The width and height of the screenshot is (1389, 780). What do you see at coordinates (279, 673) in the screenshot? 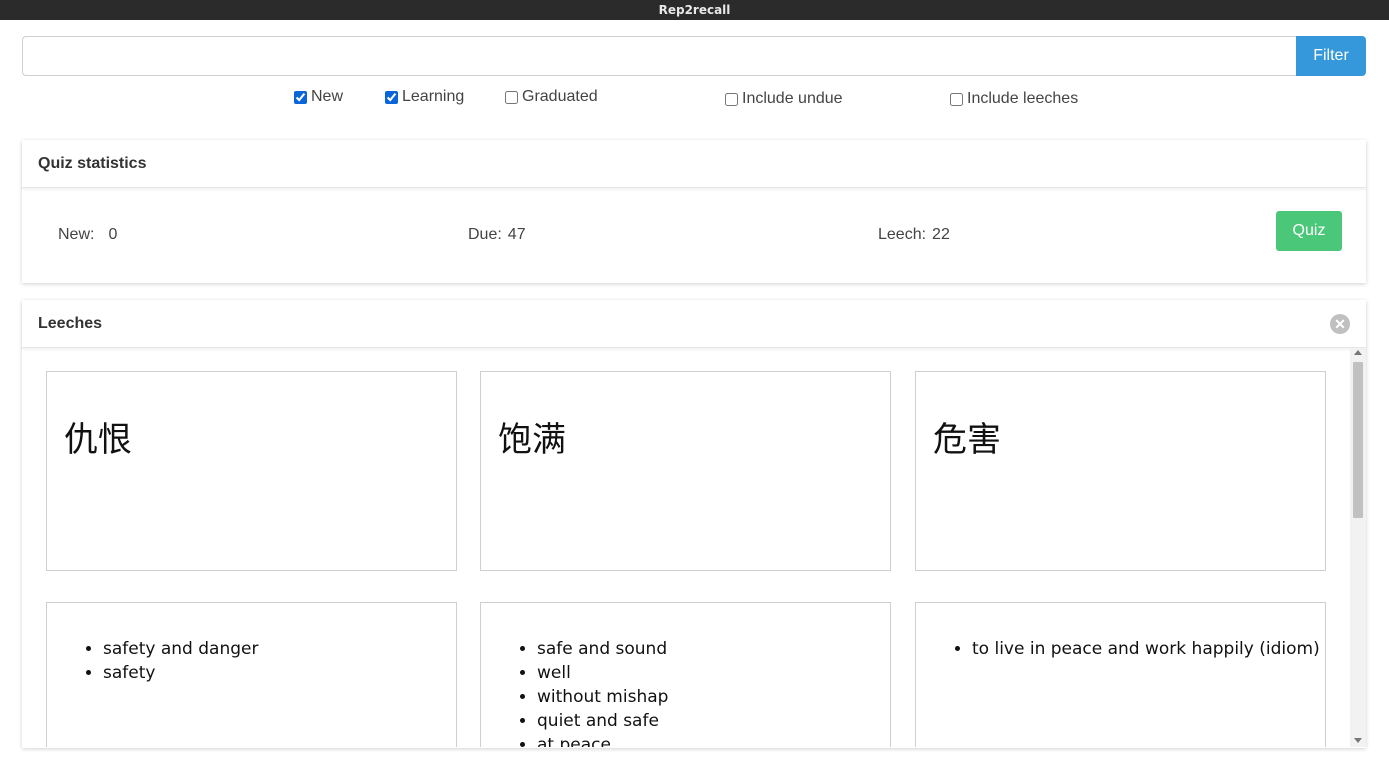
I see `definition-item: safety` at bounding box center [279, 673].